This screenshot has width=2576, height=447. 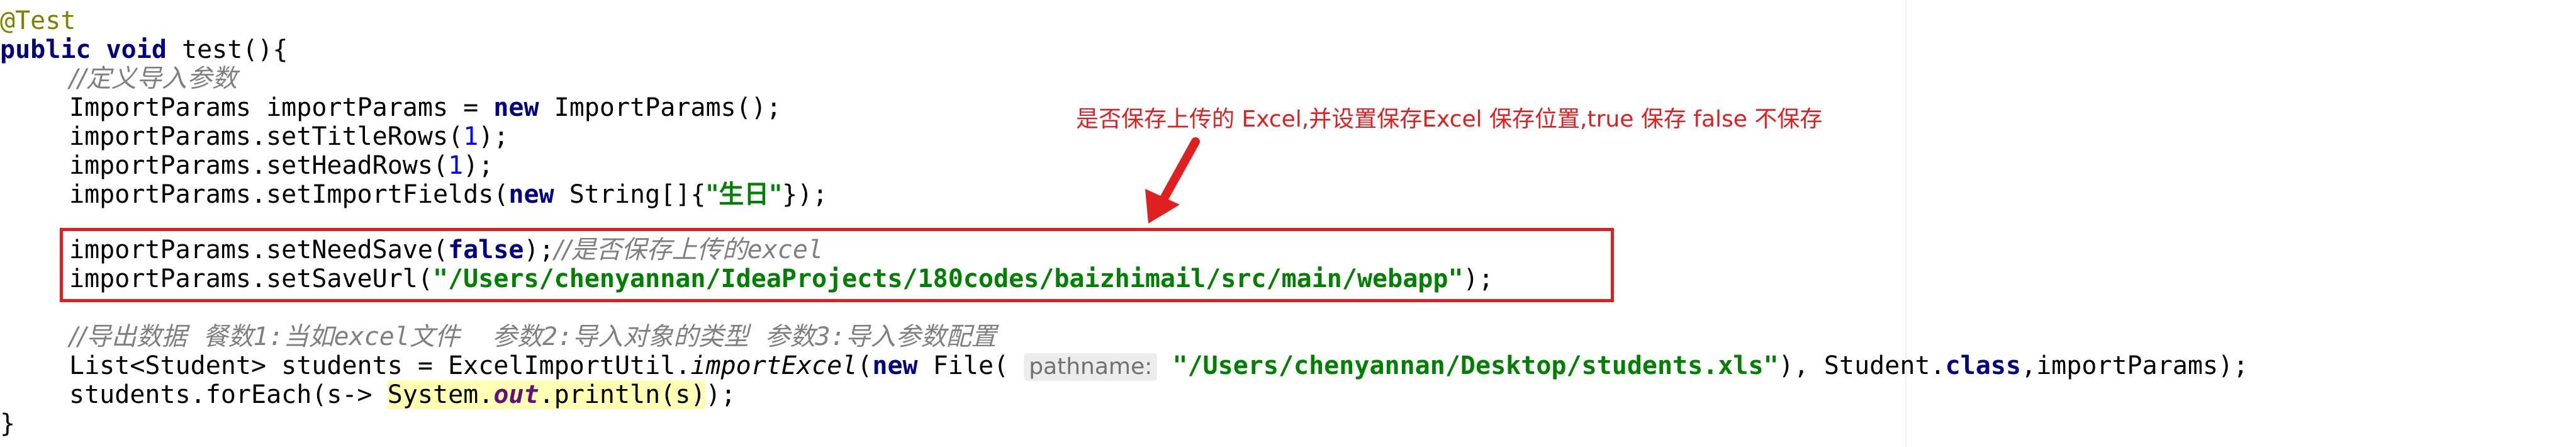 What do you see at coordinates (630, 194) in the screenshot?
I see `string-array: String[]{` at bounding box center [630, 194].